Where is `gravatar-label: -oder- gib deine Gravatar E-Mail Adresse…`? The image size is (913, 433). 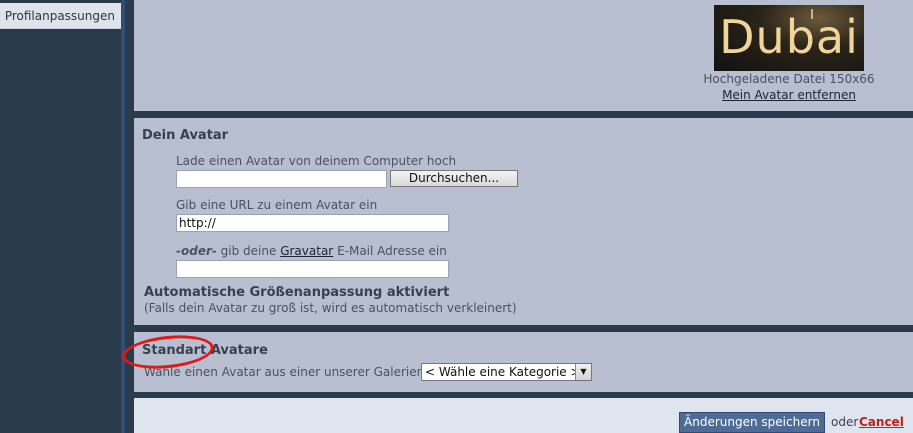 gravatar-label: -oder- gib deine Gravatar E-Mail Adresse… is located at coordinates (311, 251).